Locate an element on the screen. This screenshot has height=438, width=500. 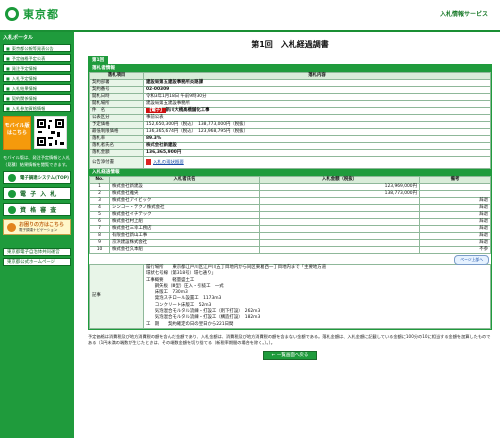
bid-no: 5 is located at coordinates (99, 215).